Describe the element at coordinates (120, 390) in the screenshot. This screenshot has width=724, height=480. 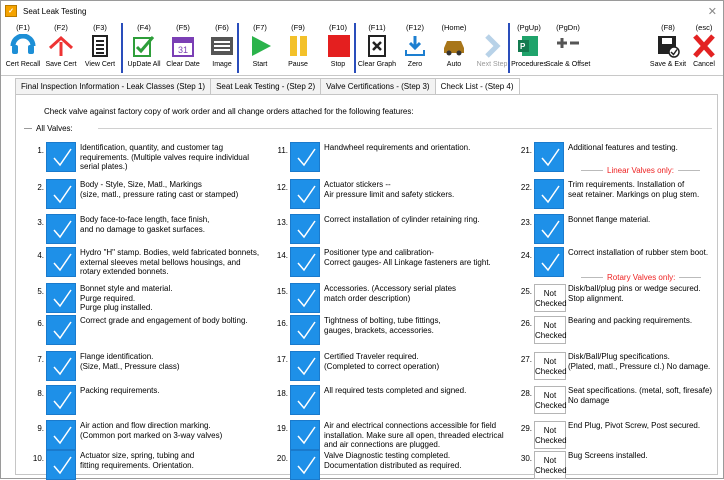
I see `item-text: Packing requirements.` at that location.